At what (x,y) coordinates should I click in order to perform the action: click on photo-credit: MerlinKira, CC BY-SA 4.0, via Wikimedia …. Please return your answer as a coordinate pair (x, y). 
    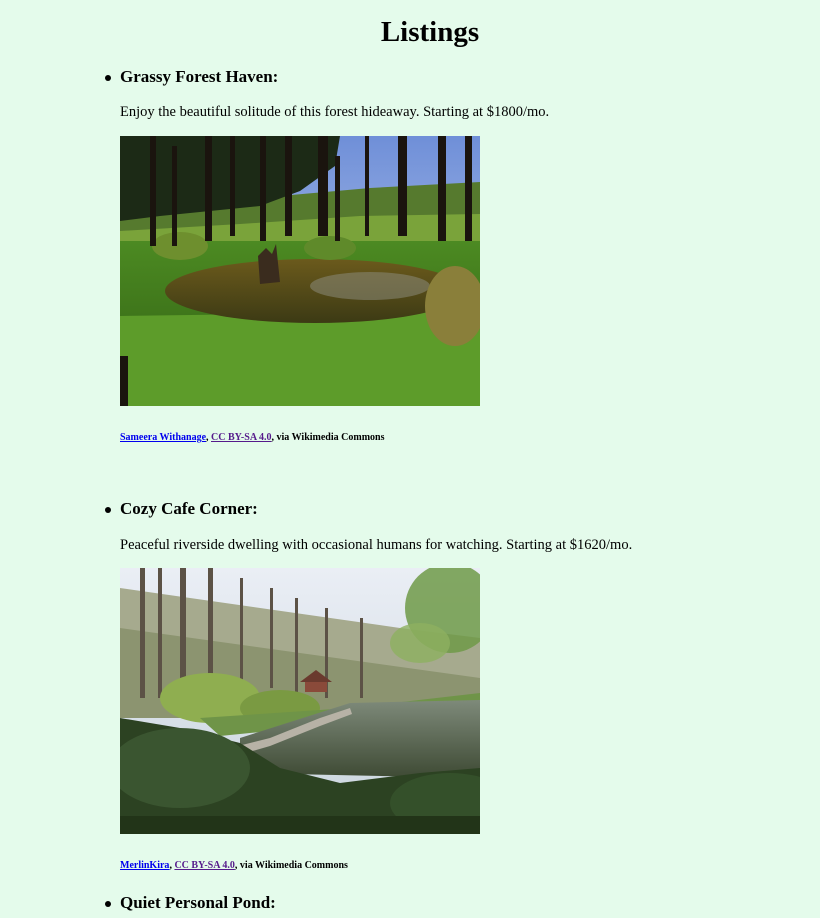
    Looking at the image, I should click on (234, 866).